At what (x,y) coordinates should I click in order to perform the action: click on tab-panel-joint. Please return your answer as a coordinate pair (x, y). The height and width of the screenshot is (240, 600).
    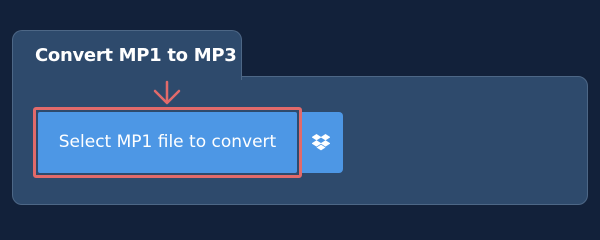
    Looking at the image, I should click on (127, 77).